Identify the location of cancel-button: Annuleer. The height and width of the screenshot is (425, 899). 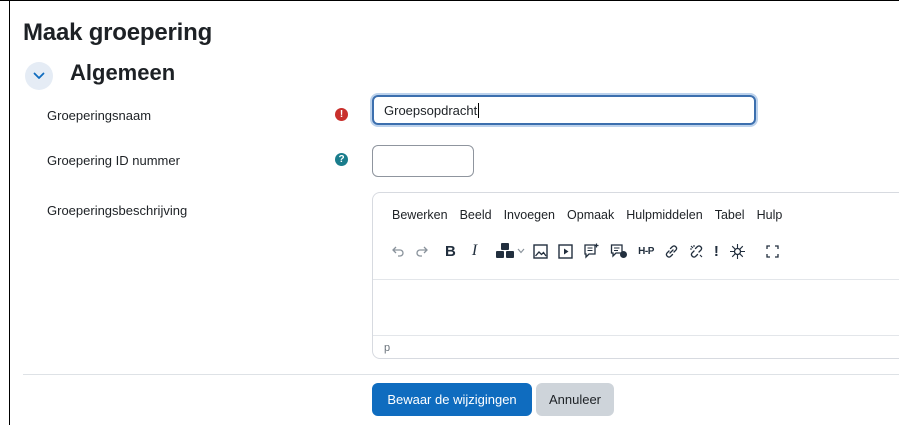
(575, 399).